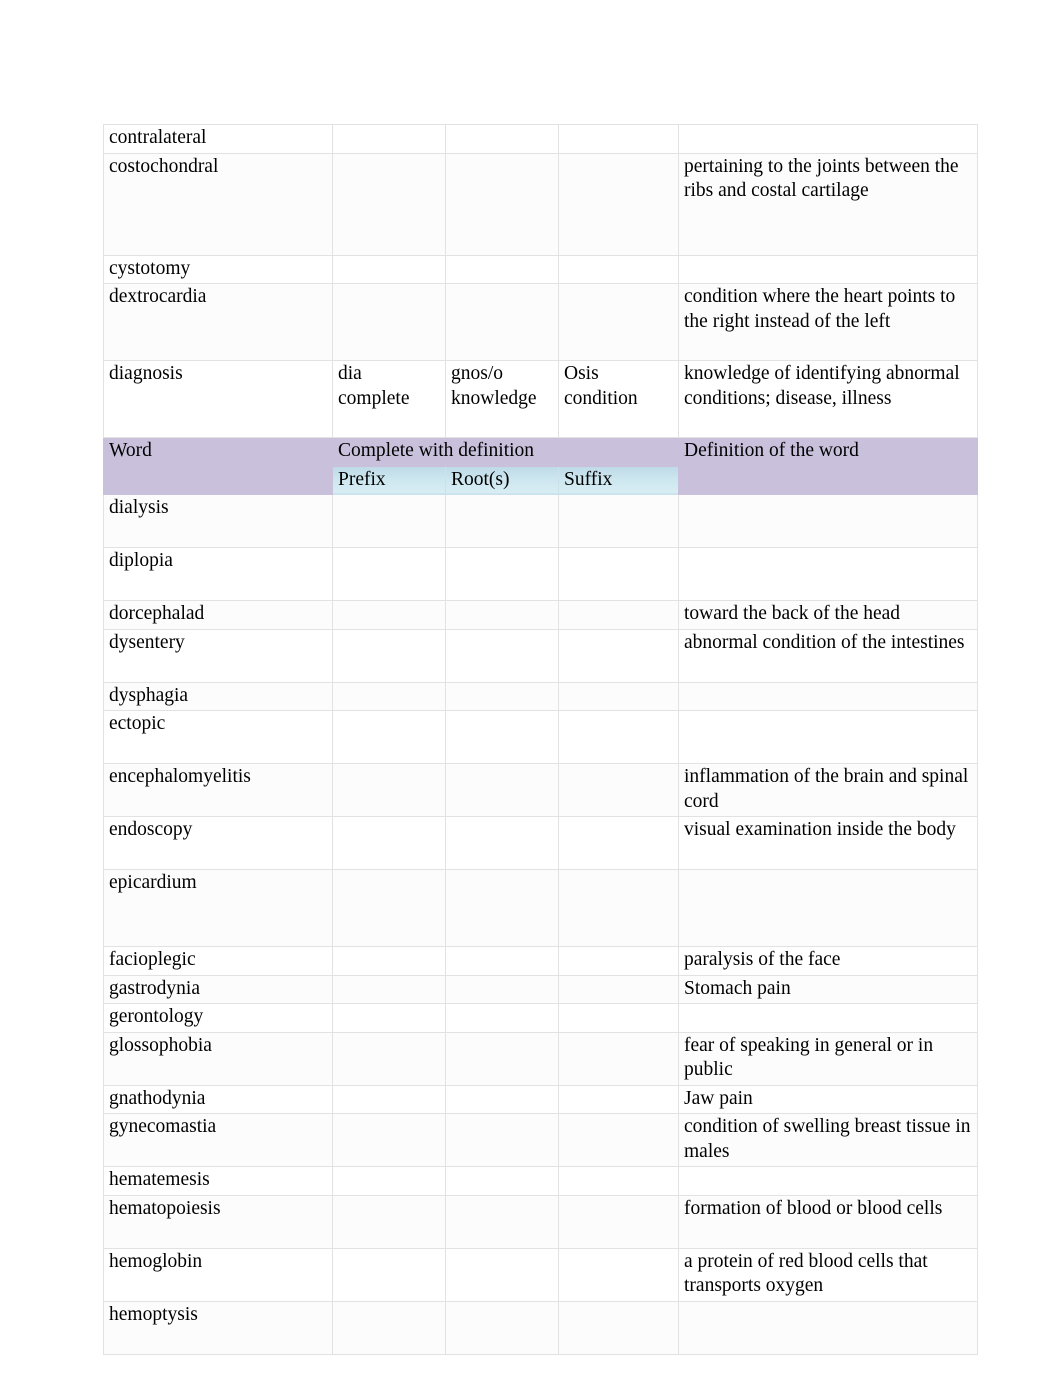  Describe the element at coordinates (218, 908) in the screenshot. I see `cell-word: epicardium` at that location.